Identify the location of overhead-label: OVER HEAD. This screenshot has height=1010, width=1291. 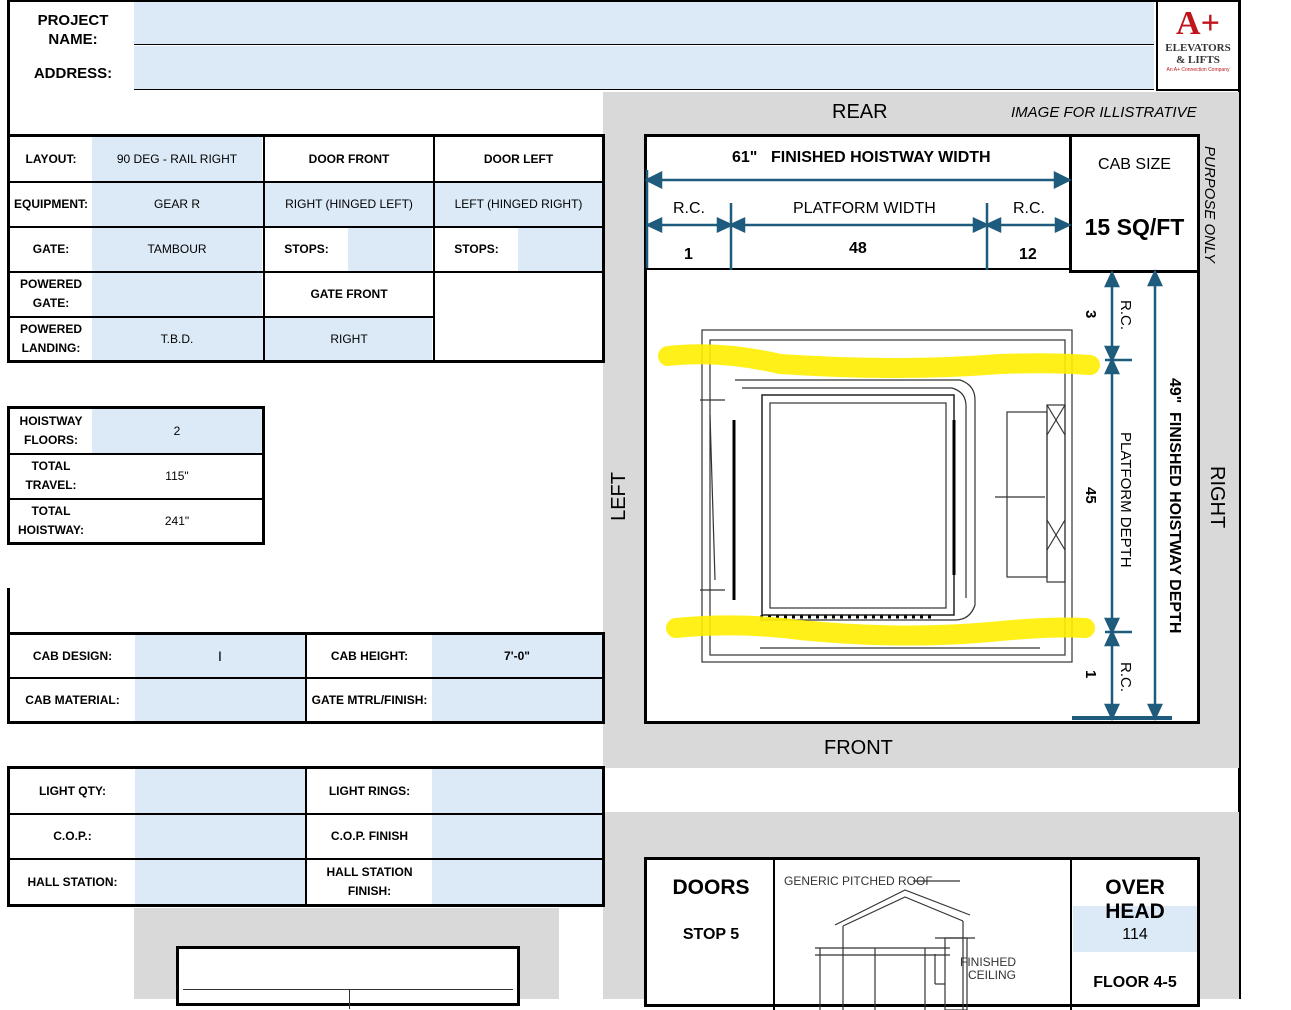
(1135, 899).